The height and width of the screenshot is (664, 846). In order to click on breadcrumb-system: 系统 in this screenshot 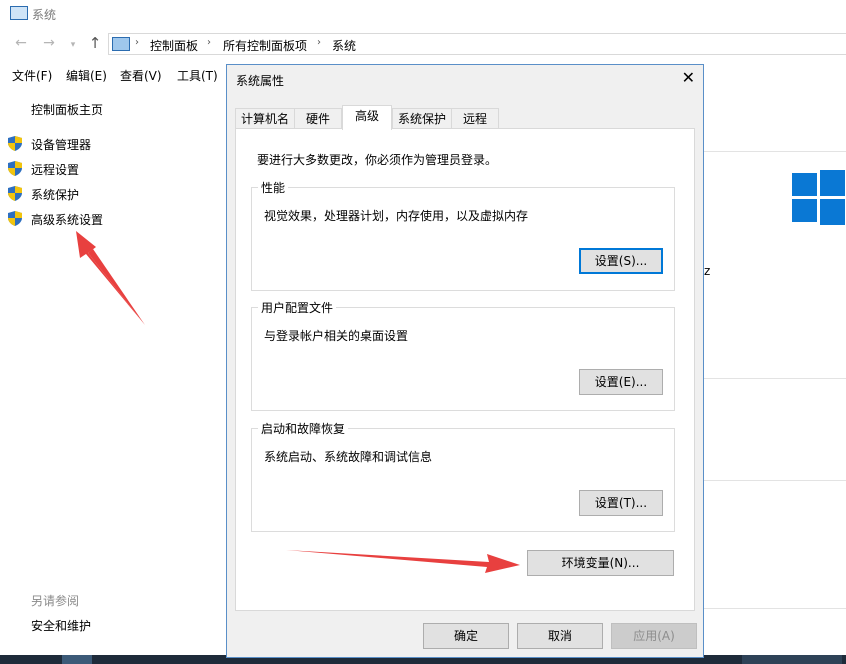, I will do `click(344, 45)`.